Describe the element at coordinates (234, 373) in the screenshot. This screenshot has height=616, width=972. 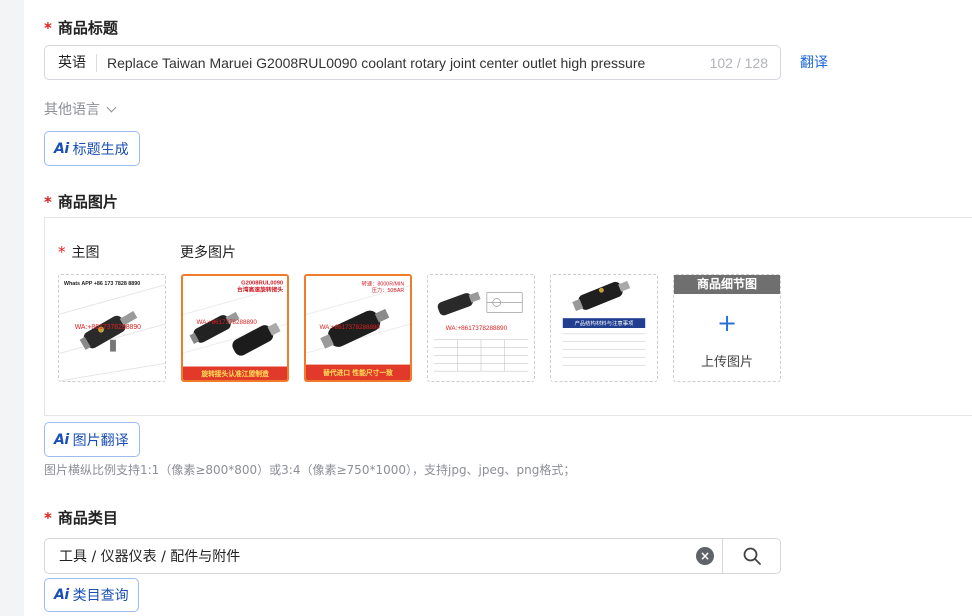
I see `thumb-banner-text: 旋转接头认准江盟制造` at that location.